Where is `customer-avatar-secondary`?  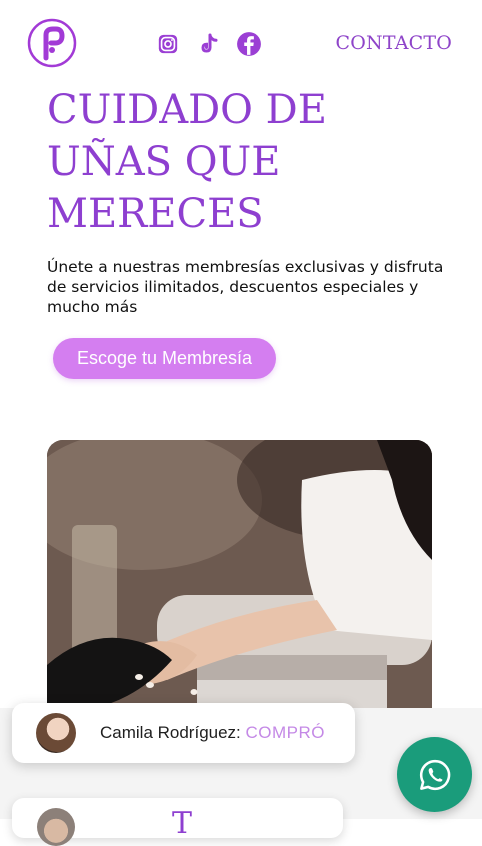
customer-avatar-secondary is located at coordinates (56, 827).